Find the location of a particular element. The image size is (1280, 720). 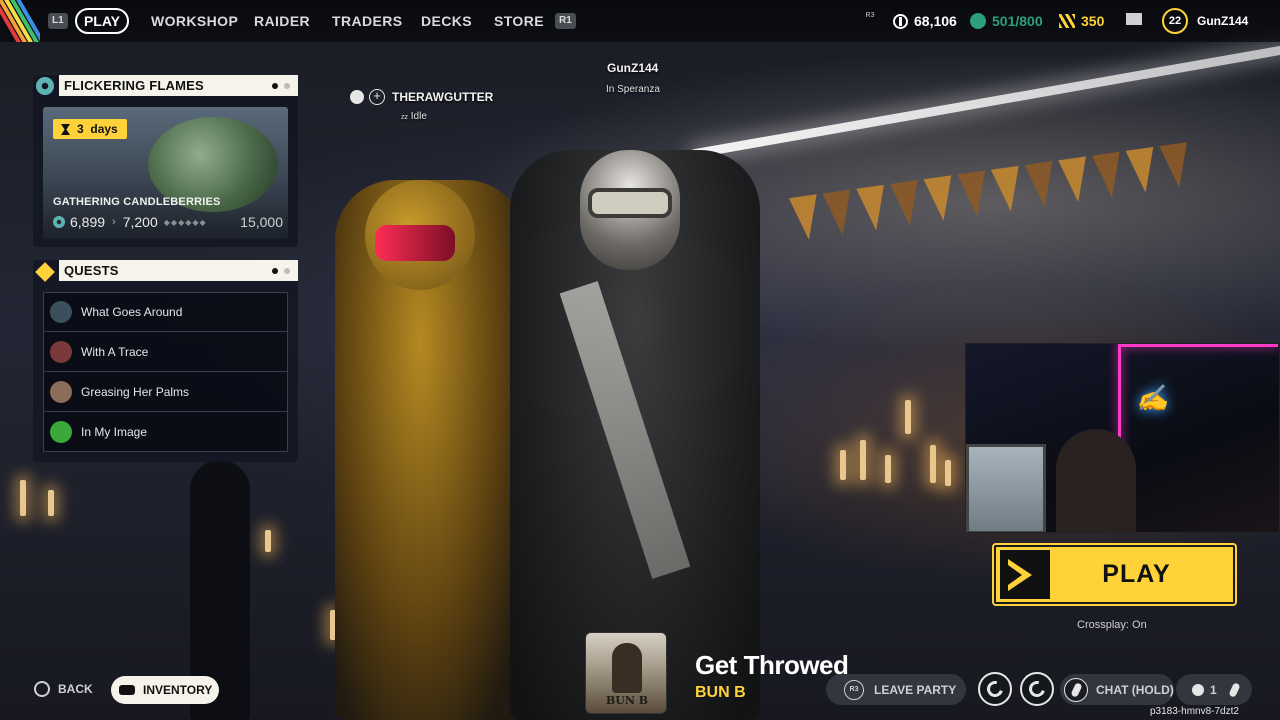

add-friend-icon: + is located at coordinates (377, 97).